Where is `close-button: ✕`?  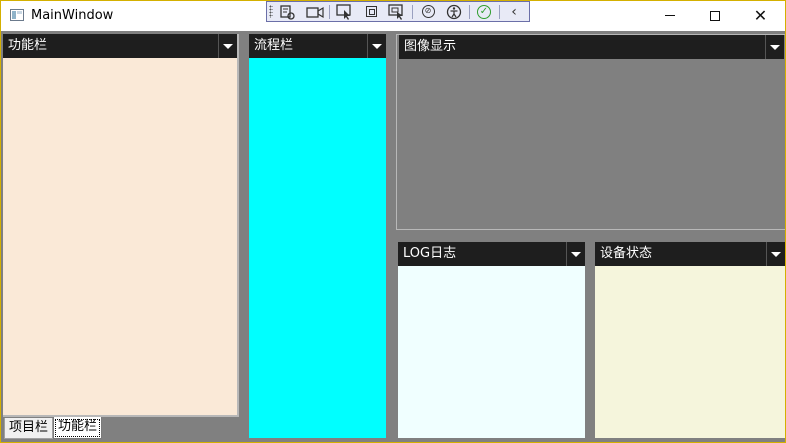
close-button: ✕ is located at coordinates (760, 15).